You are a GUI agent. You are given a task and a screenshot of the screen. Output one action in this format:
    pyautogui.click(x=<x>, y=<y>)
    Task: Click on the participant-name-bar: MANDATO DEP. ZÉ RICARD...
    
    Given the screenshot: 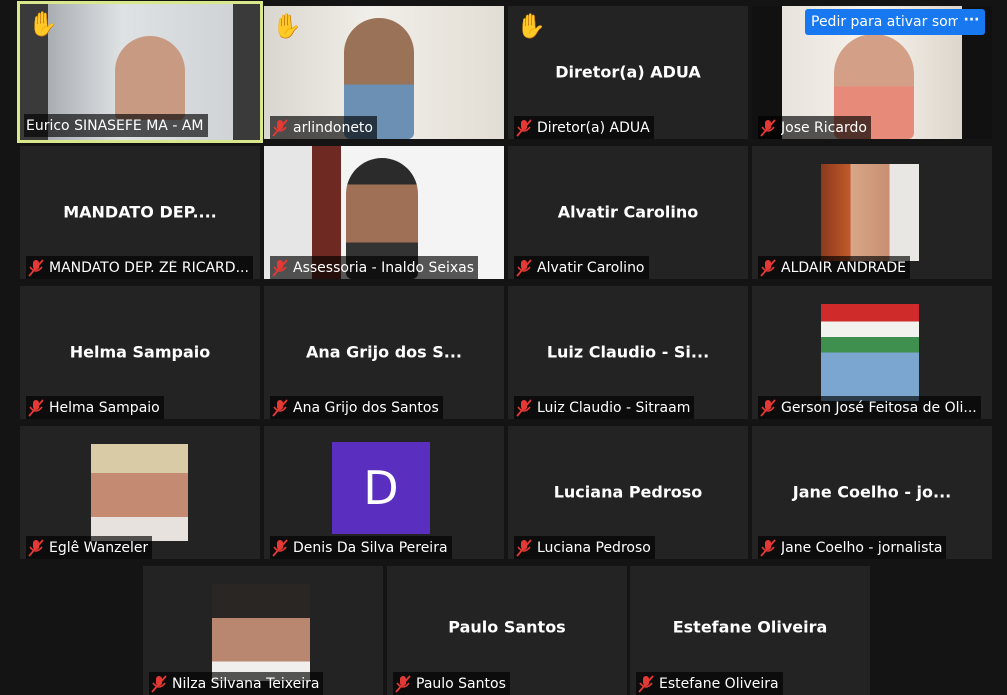 What is the action you would take?
    pyautogui.click(x=139, y=267)
    